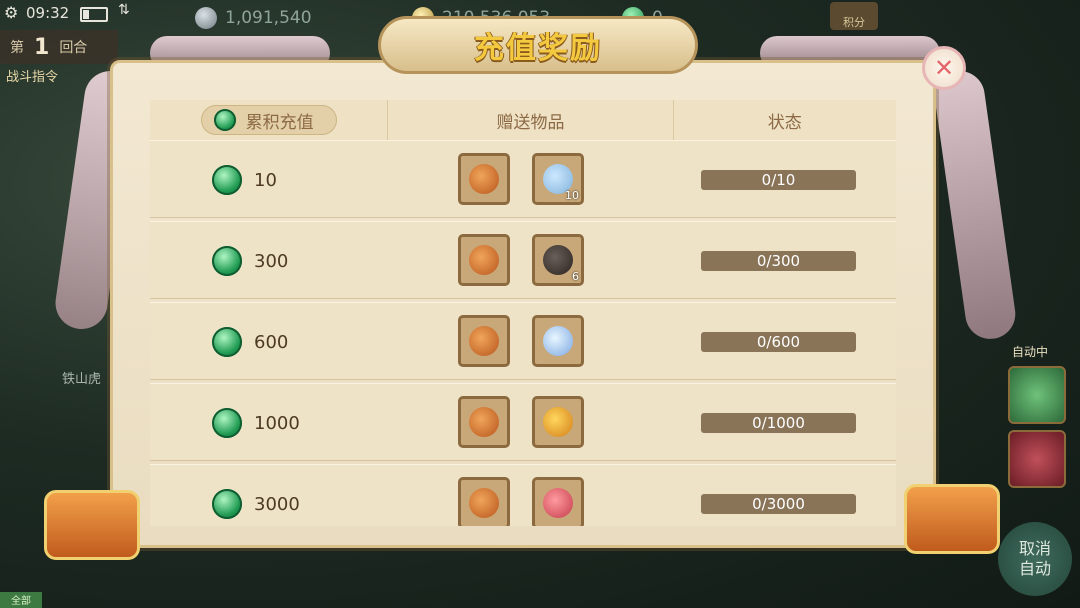 The width and height of the screenshot is (1080, 608). What do you see at coordinates (268, 18) in the screenshot?
I see `silver-amount: 1,091,540` at bounding box center [268, 18].